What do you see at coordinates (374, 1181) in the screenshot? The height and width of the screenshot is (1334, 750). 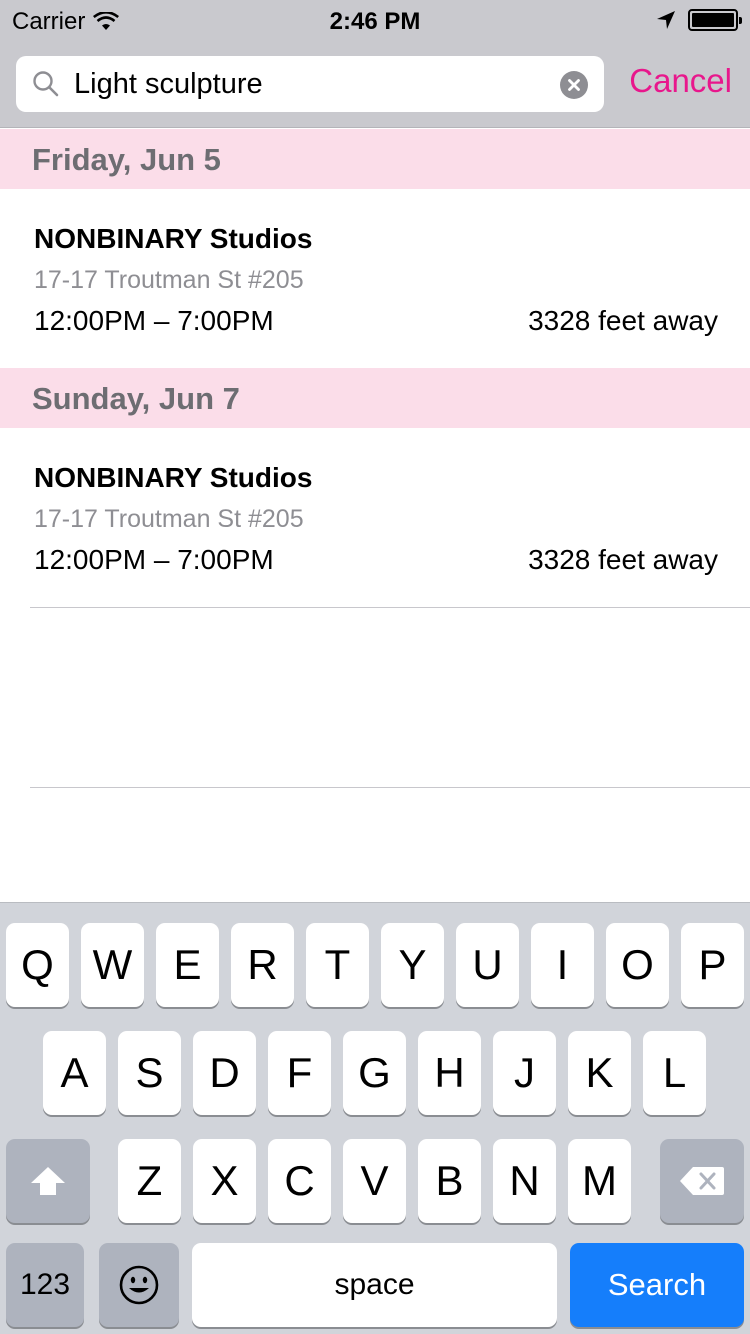 I see `key-v: V` at bounding box center [374, 1181].